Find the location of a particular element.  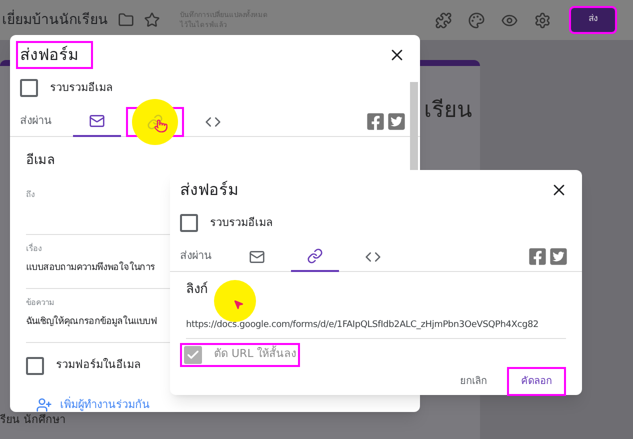

field-label: ข้อความ is located at coordinates (40, 302).